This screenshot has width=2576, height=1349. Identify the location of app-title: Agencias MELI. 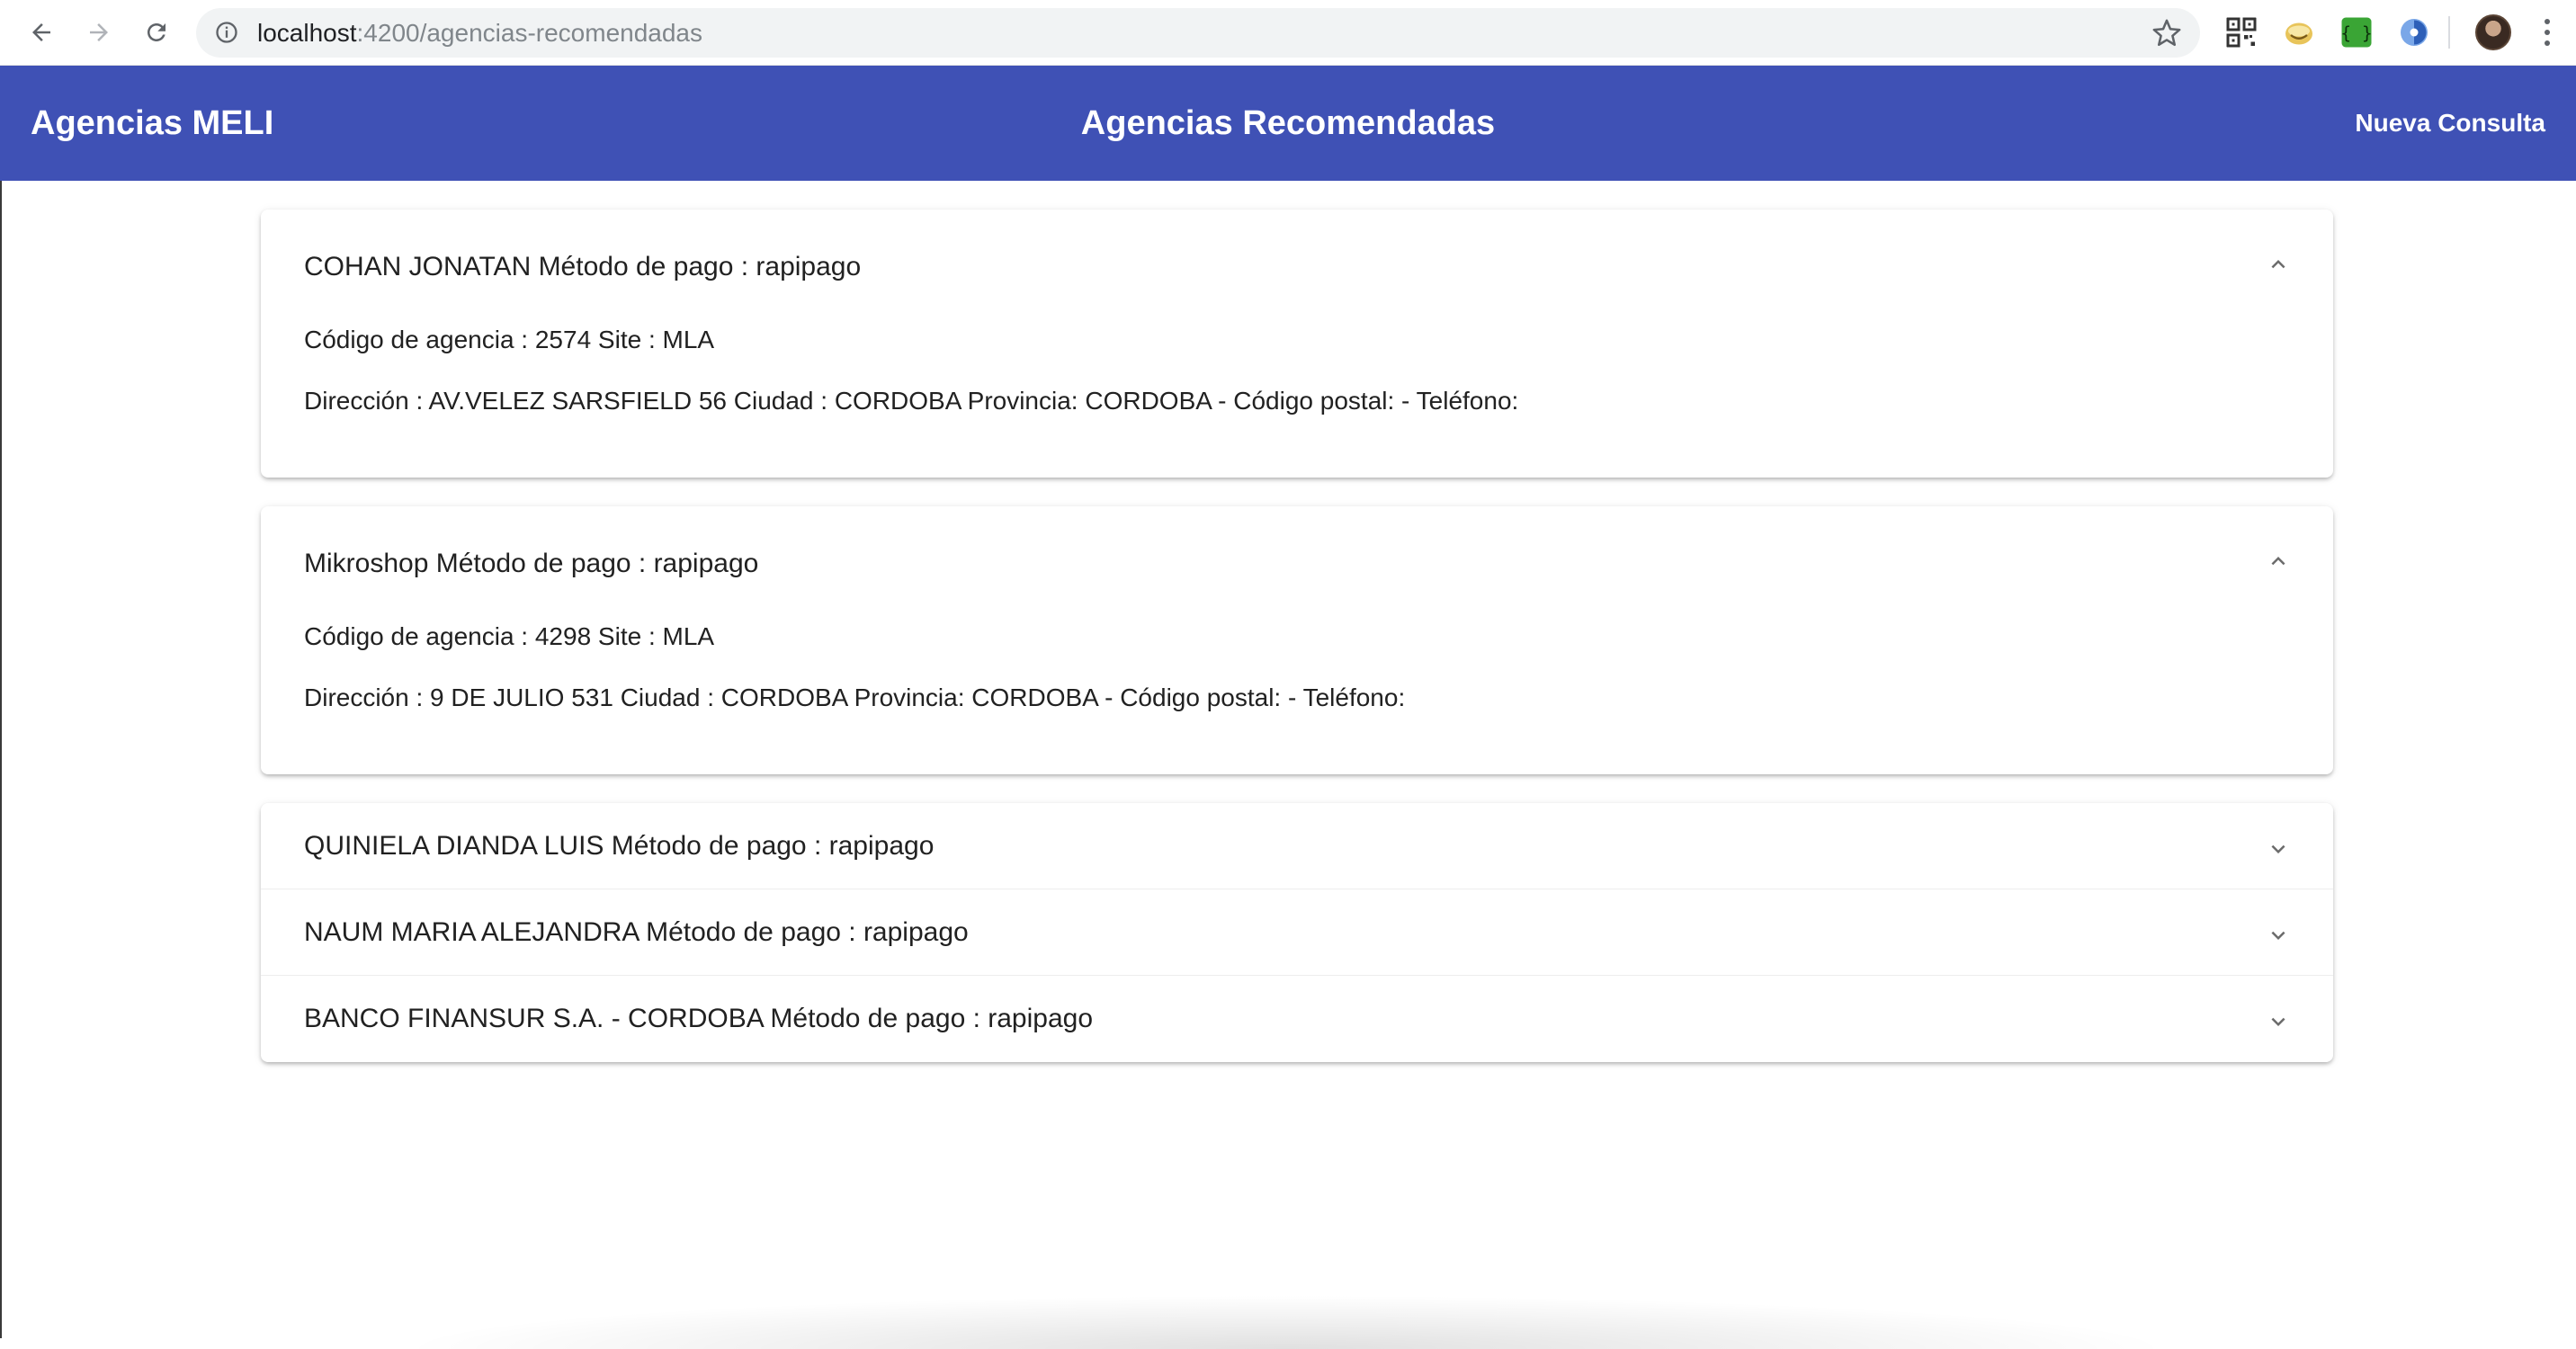
(152, 123).